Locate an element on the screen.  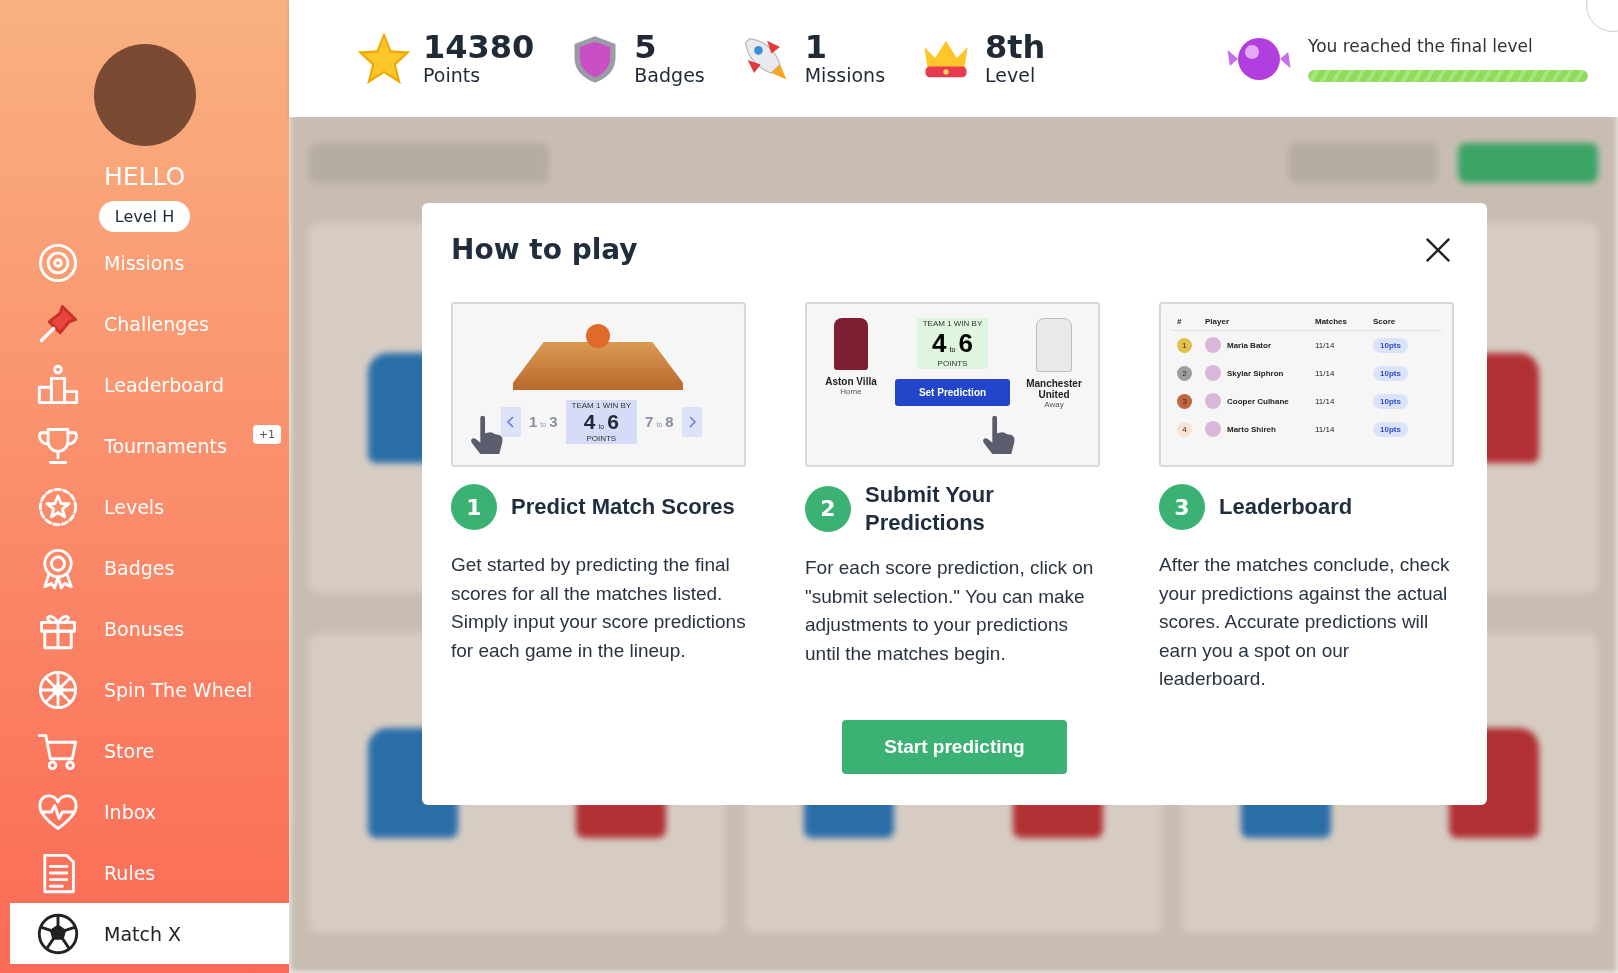
stat-label: Badges is located at coordinates (669, 75).